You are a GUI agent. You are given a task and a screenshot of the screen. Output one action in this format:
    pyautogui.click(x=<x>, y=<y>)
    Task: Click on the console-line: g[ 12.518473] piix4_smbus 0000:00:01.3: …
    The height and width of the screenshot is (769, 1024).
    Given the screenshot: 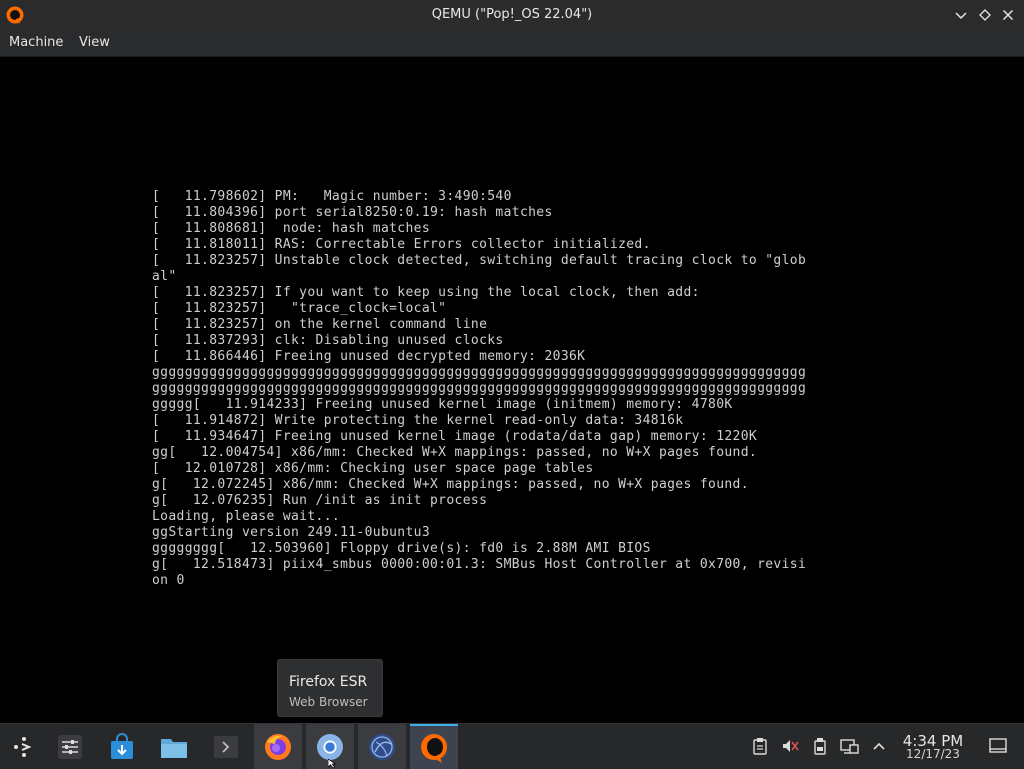 What is the action you would take?
    pyautogui.click(x=479, y=564)
    